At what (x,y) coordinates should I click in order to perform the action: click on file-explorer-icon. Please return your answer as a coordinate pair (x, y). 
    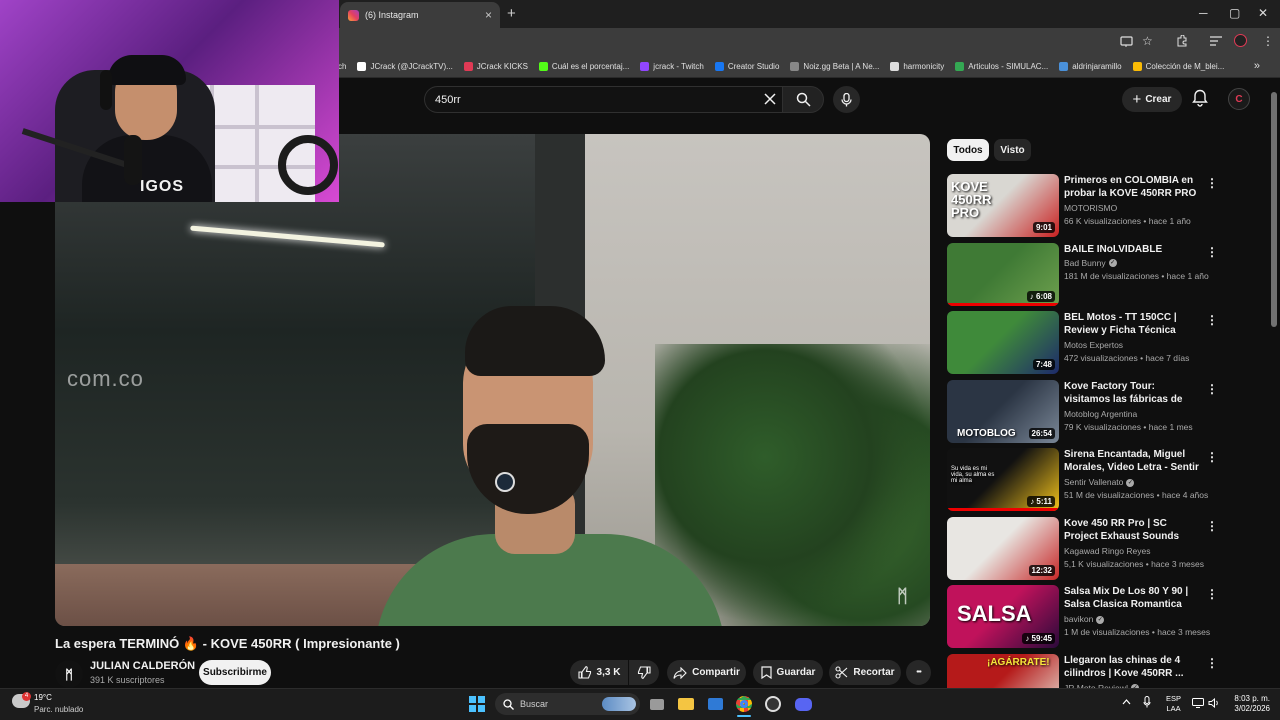
    Looking at the image, I should click on (686, 704).